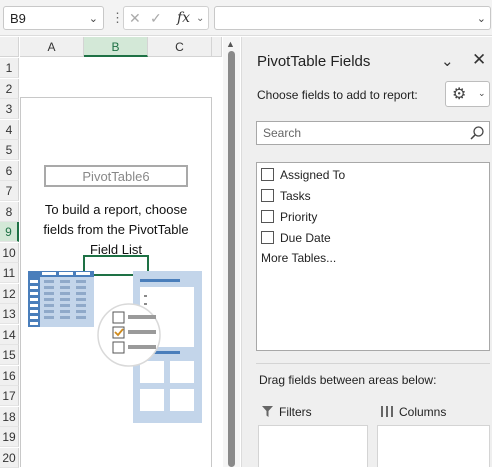 The image size is (492, 468). Describe the element at coordinates (295, 412) in the screenshot. I see `filters-label: Filters` at that location.